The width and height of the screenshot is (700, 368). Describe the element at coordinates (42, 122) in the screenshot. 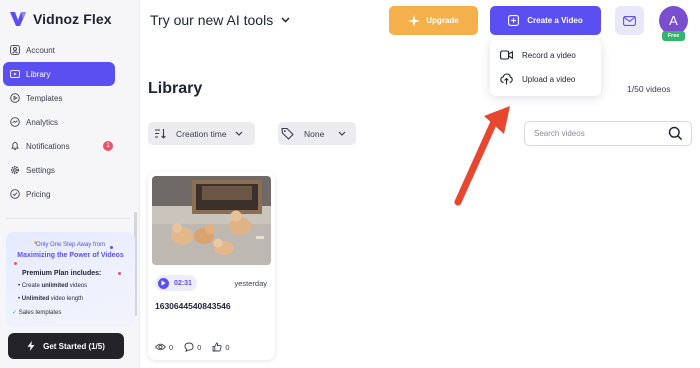

I see `sidebar-item-label: Analytics` at that location.